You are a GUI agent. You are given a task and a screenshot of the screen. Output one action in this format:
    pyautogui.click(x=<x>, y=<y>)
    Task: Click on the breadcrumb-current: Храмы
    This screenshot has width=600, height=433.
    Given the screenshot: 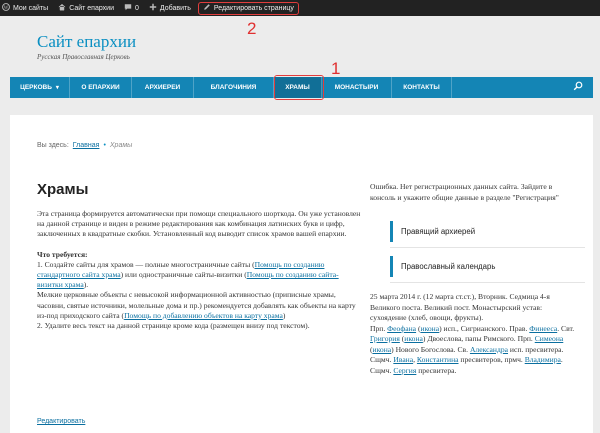 What is the action you would take?
    pyautogui.click(x=121, y=145)
    